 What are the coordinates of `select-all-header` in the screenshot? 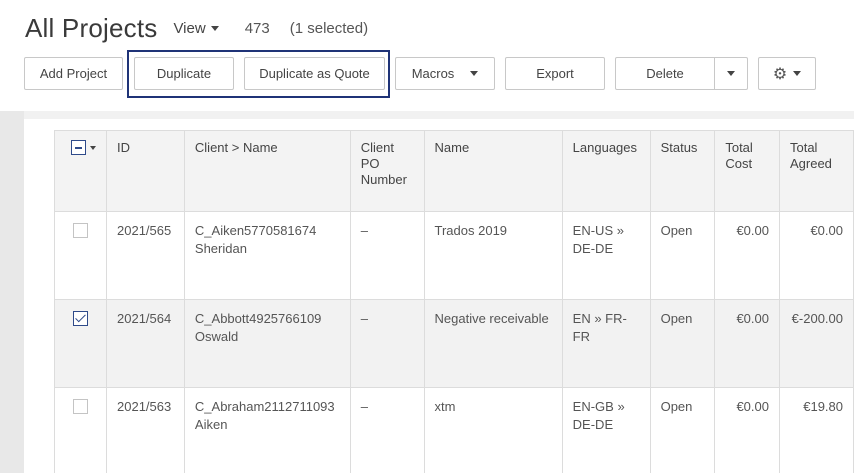 It's located at (80, 171).